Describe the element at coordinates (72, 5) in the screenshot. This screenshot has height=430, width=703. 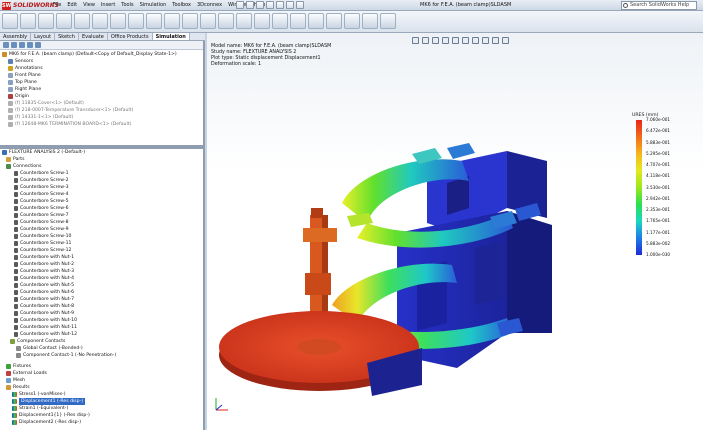
I see `menu-item-edit: Edit` at that location.